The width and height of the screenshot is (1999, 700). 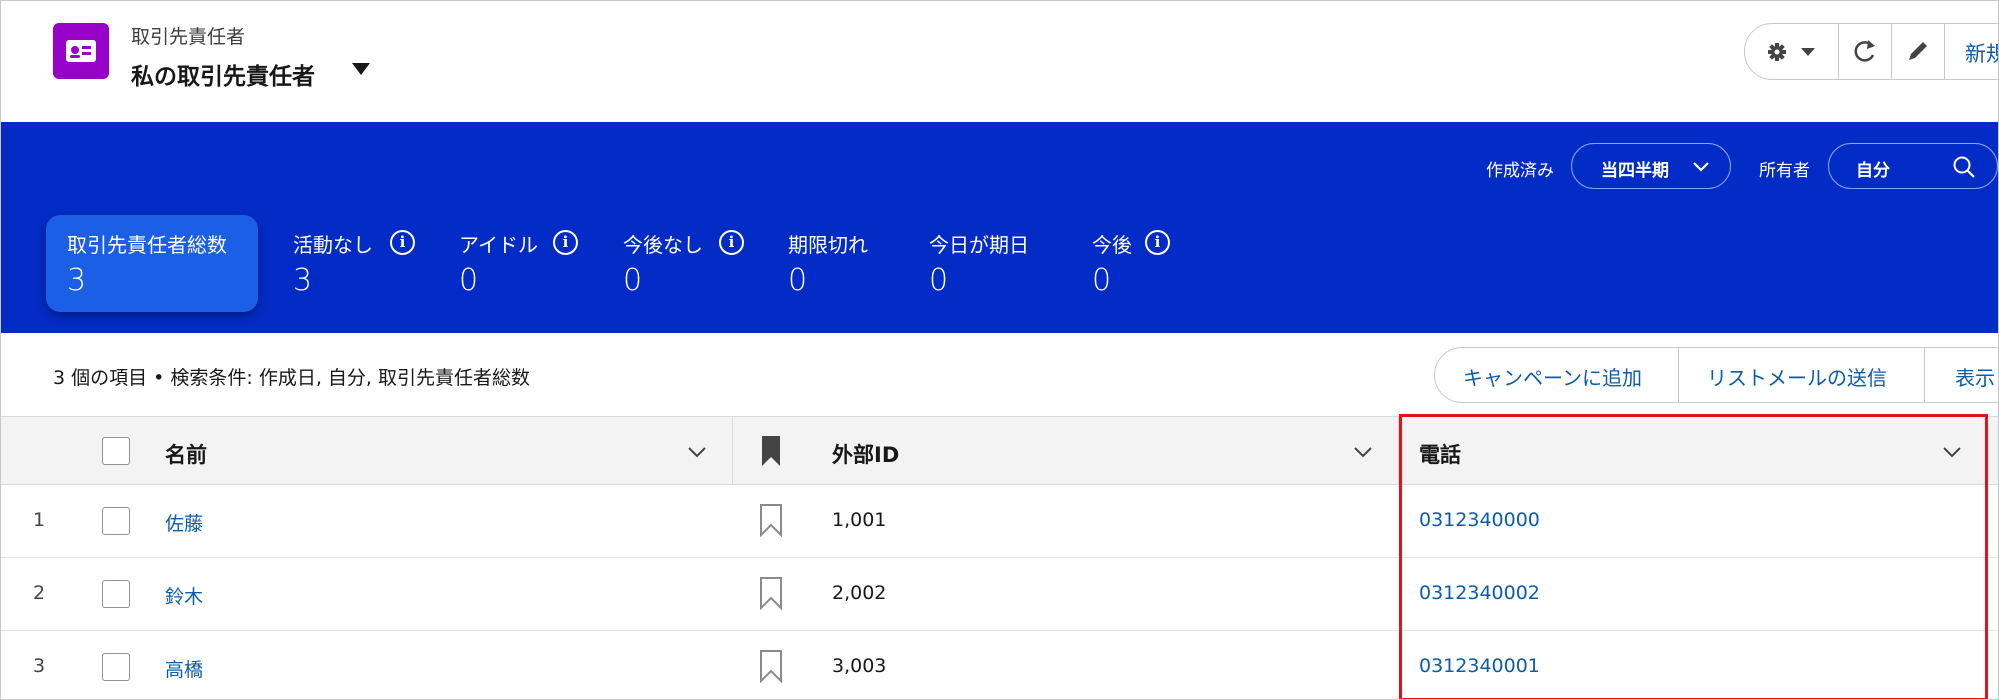 What do you see at coordinates (184, 522) in the screenshot?
I see `contact-name-link: 佐藤` at bounding box center [184, 522].